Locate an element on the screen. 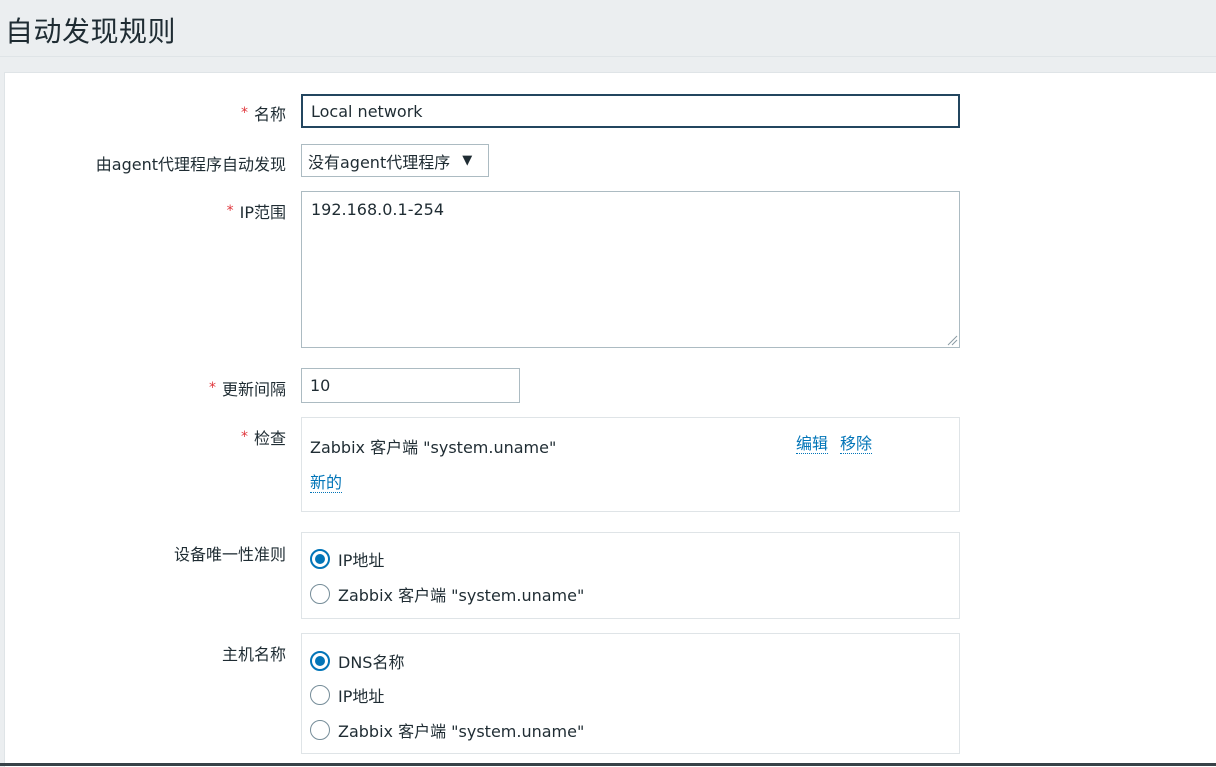 Image resolution: width=1216 pixels, height=767 pixels. resize-grip-icon is located at coordinates (952, 340).